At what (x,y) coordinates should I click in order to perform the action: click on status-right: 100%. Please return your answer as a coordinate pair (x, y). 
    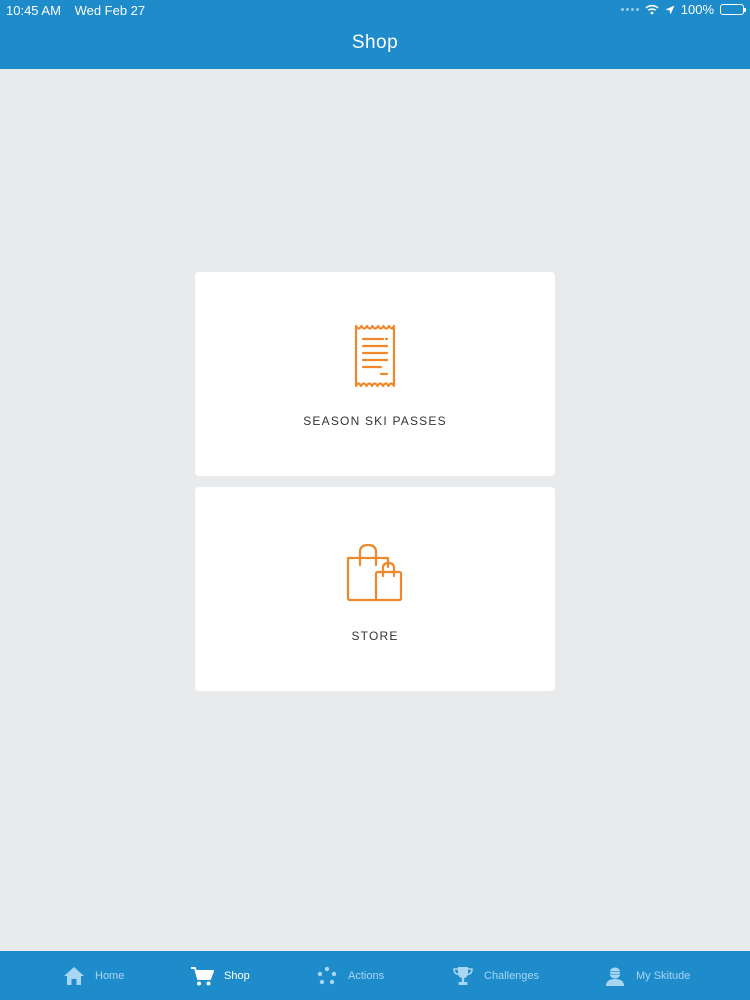
    Looking at the image, I should click on (683, 9).